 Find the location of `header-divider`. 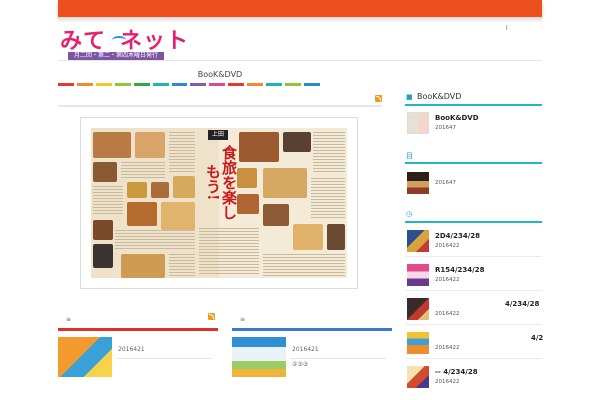

header-divider is located at coordinates (300, 60).